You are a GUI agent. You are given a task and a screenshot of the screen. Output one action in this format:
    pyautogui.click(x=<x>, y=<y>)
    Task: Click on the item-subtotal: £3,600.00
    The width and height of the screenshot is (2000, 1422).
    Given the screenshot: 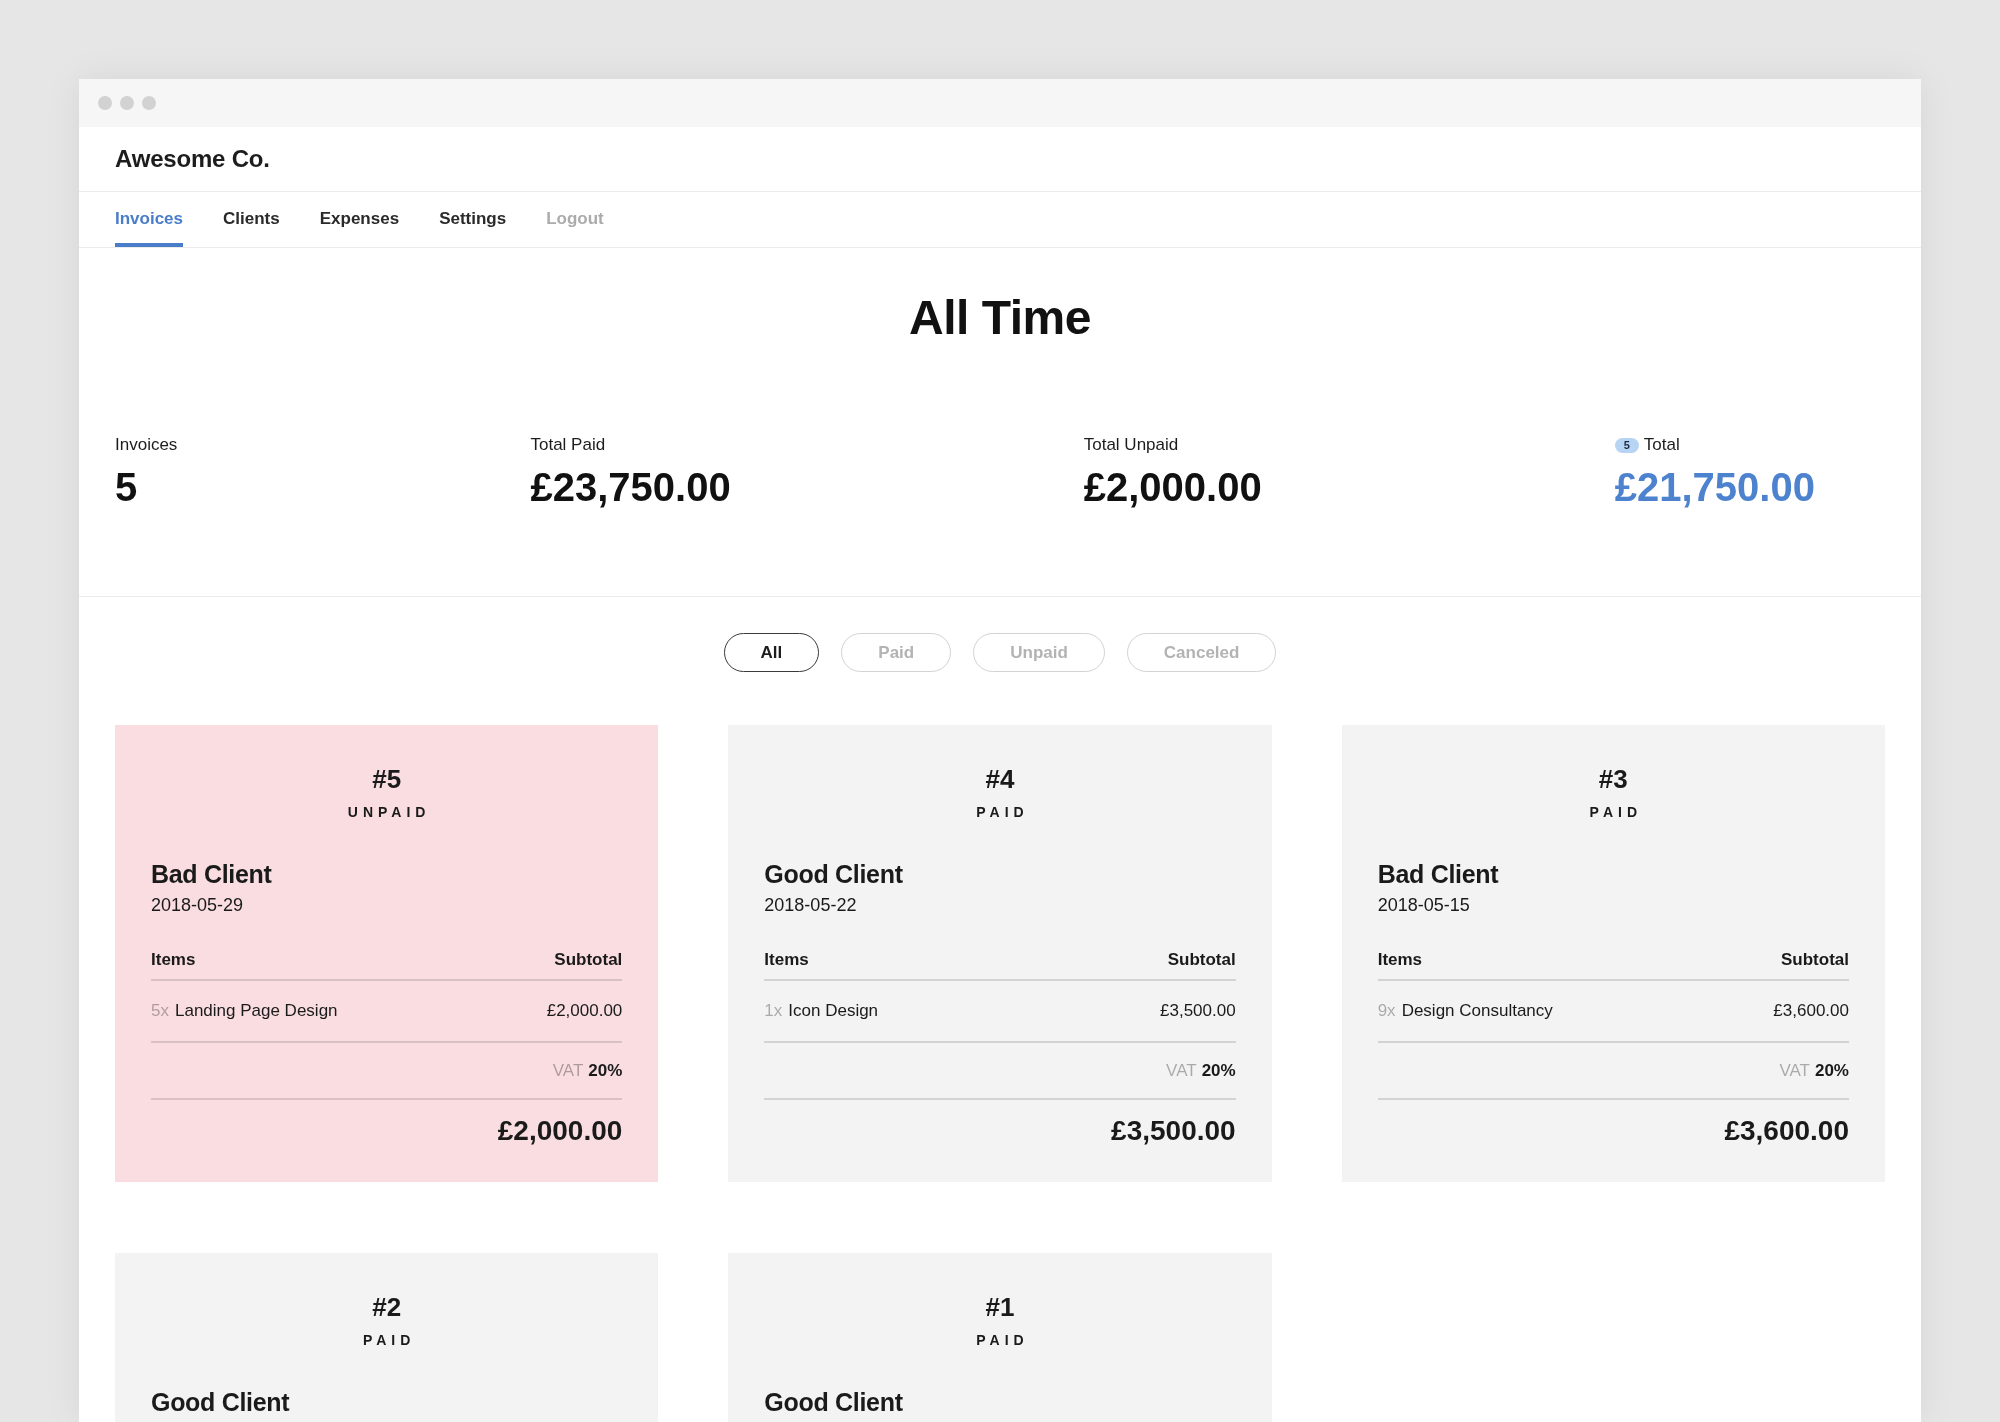 What is the action you would take?
    pyautogui.click(x=1811, y=1011)
    